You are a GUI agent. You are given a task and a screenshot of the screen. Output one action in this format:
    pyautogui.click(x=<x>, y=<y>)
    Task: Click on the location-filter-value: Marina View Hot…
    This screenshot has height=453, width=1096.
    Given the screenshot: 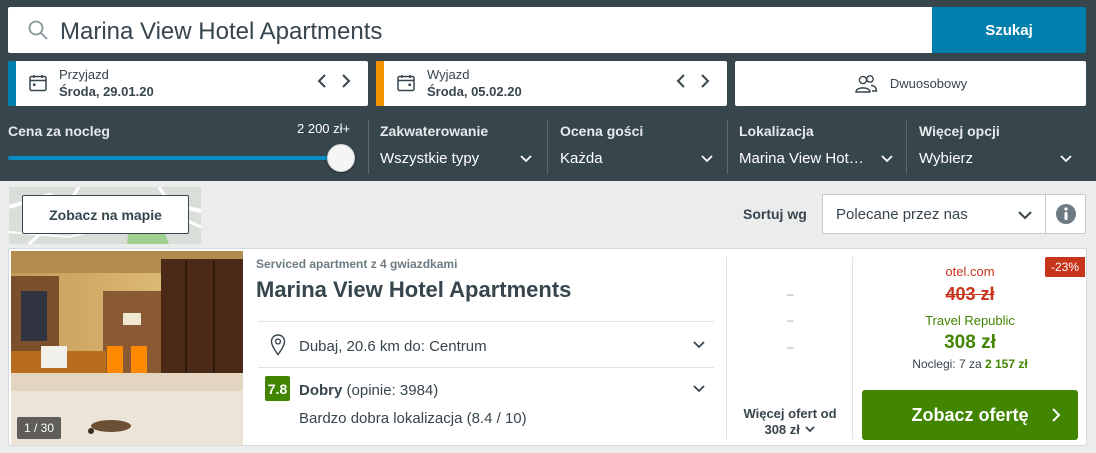 What is the action you would take?
    pyautogui.click(x=801, y=158)
    